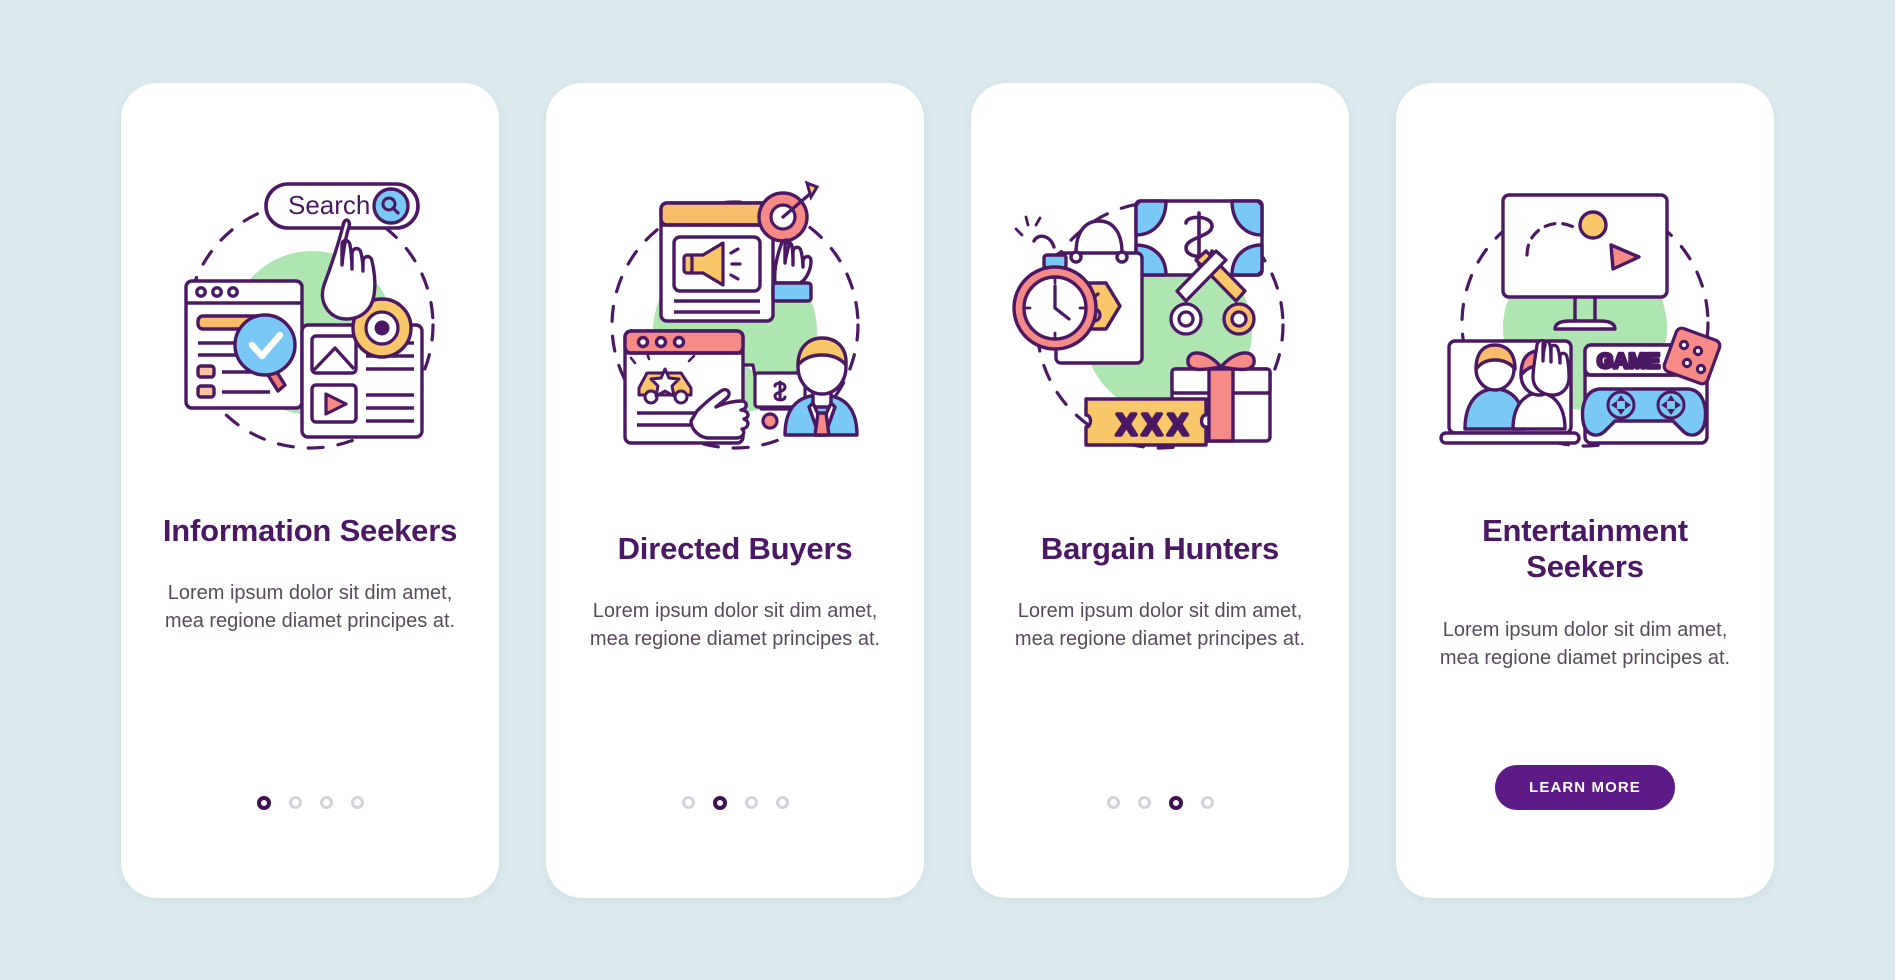  Describe the element at coordinates (735, 323) in the screenshot. I see `directed-buyers-illustration` at that location.